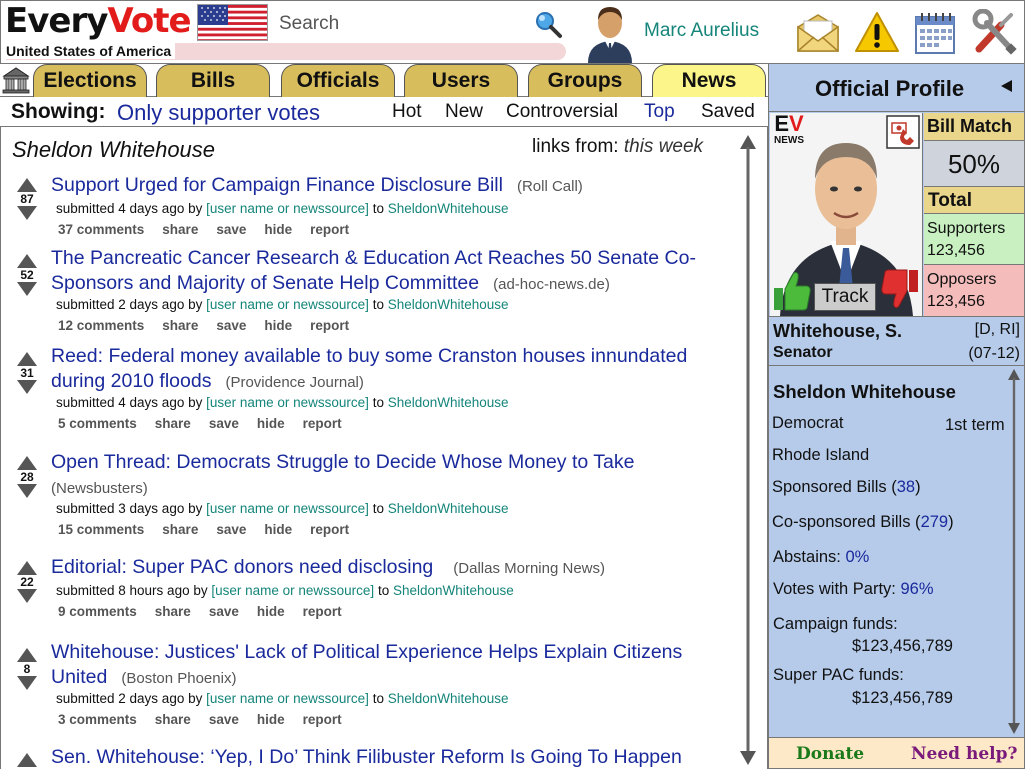  Describe the element at coordinates (709, 80) in the screenshot. I see `tab-news: News` at that location.